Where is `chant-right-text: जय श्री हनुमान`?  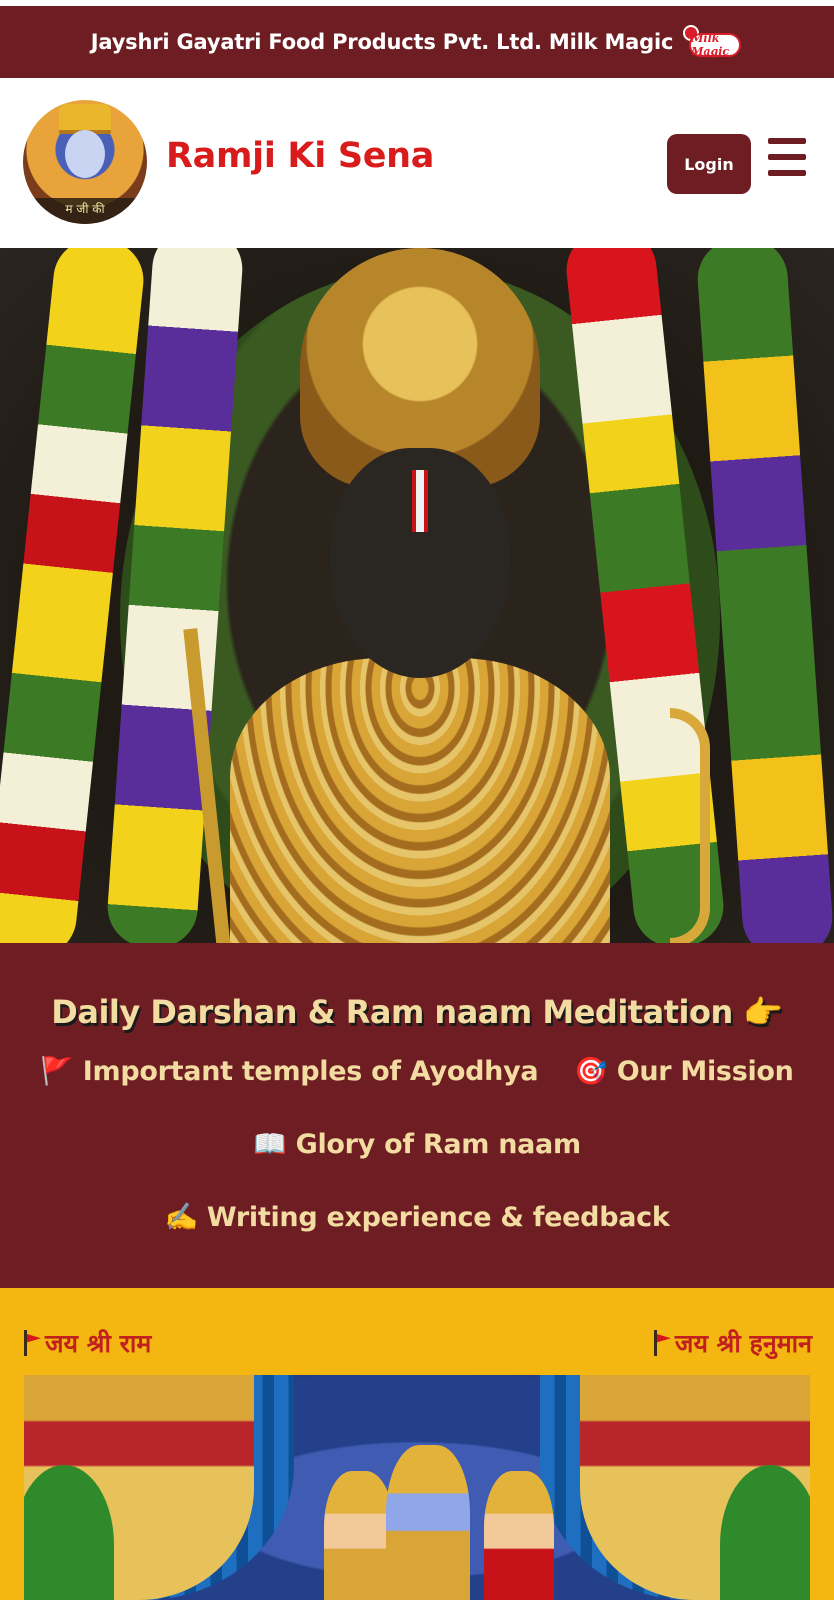 chant-right-text: जय श्री हनुमान is located at coordinates (743, 1343).